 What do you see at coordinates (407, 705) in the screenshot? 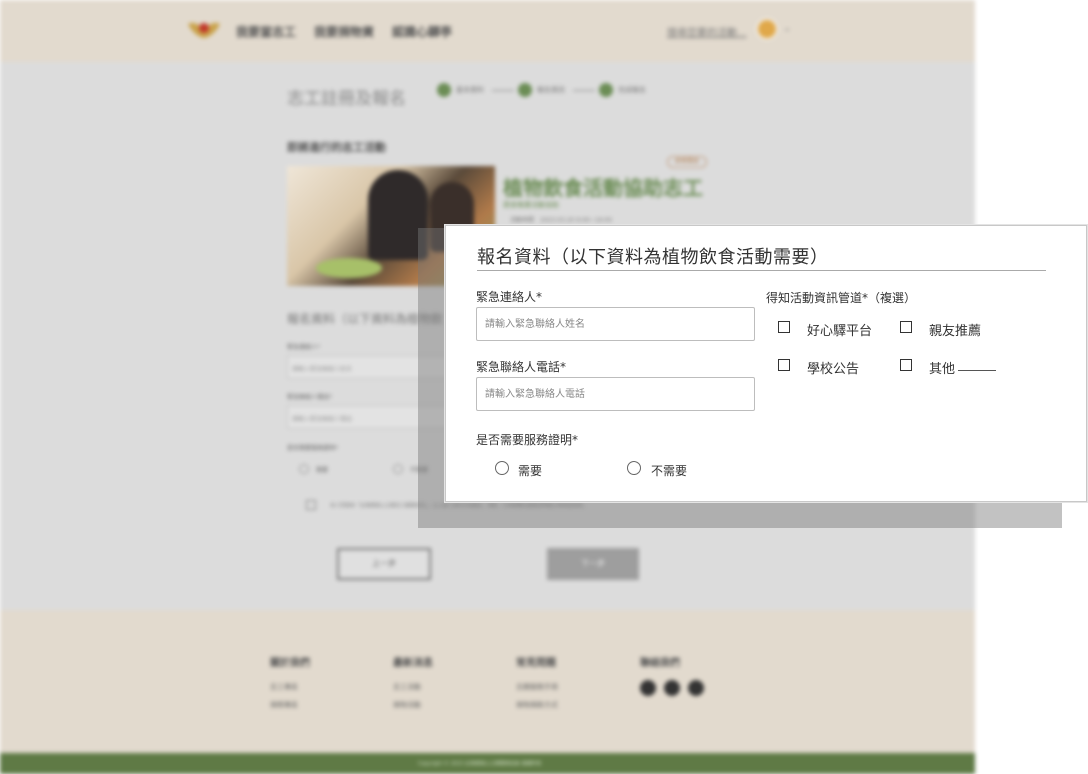
I see `footer-link: 捐物活動` at bounding box center [407, 705].